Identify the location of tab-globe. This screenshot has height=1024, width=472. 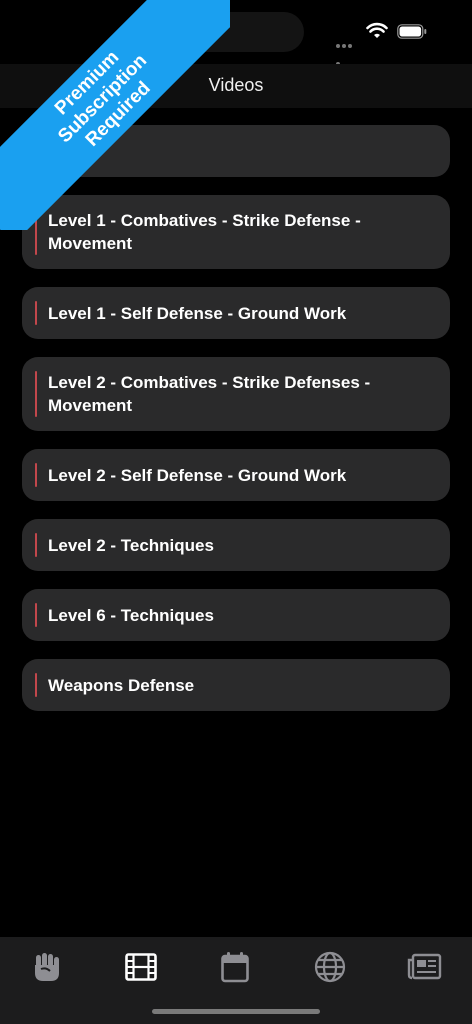
(330, 967).